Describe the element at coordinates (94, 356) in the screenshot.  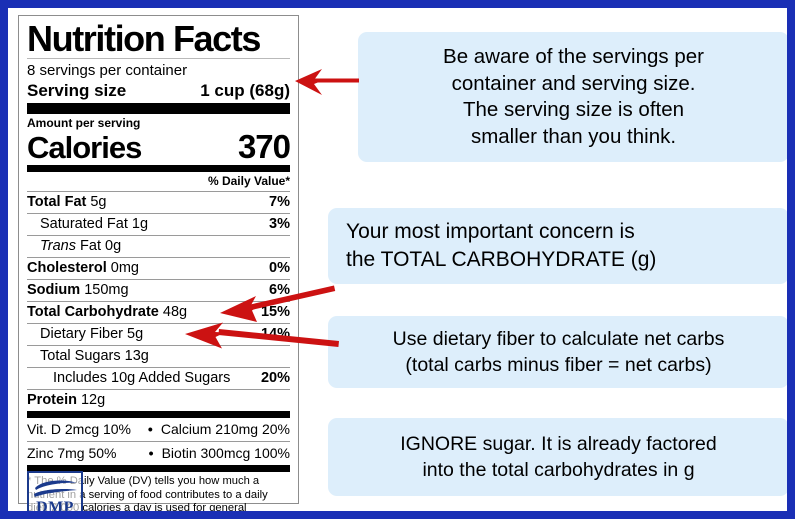
I see `nutrient-name: Total Sugars 13g` at that location.